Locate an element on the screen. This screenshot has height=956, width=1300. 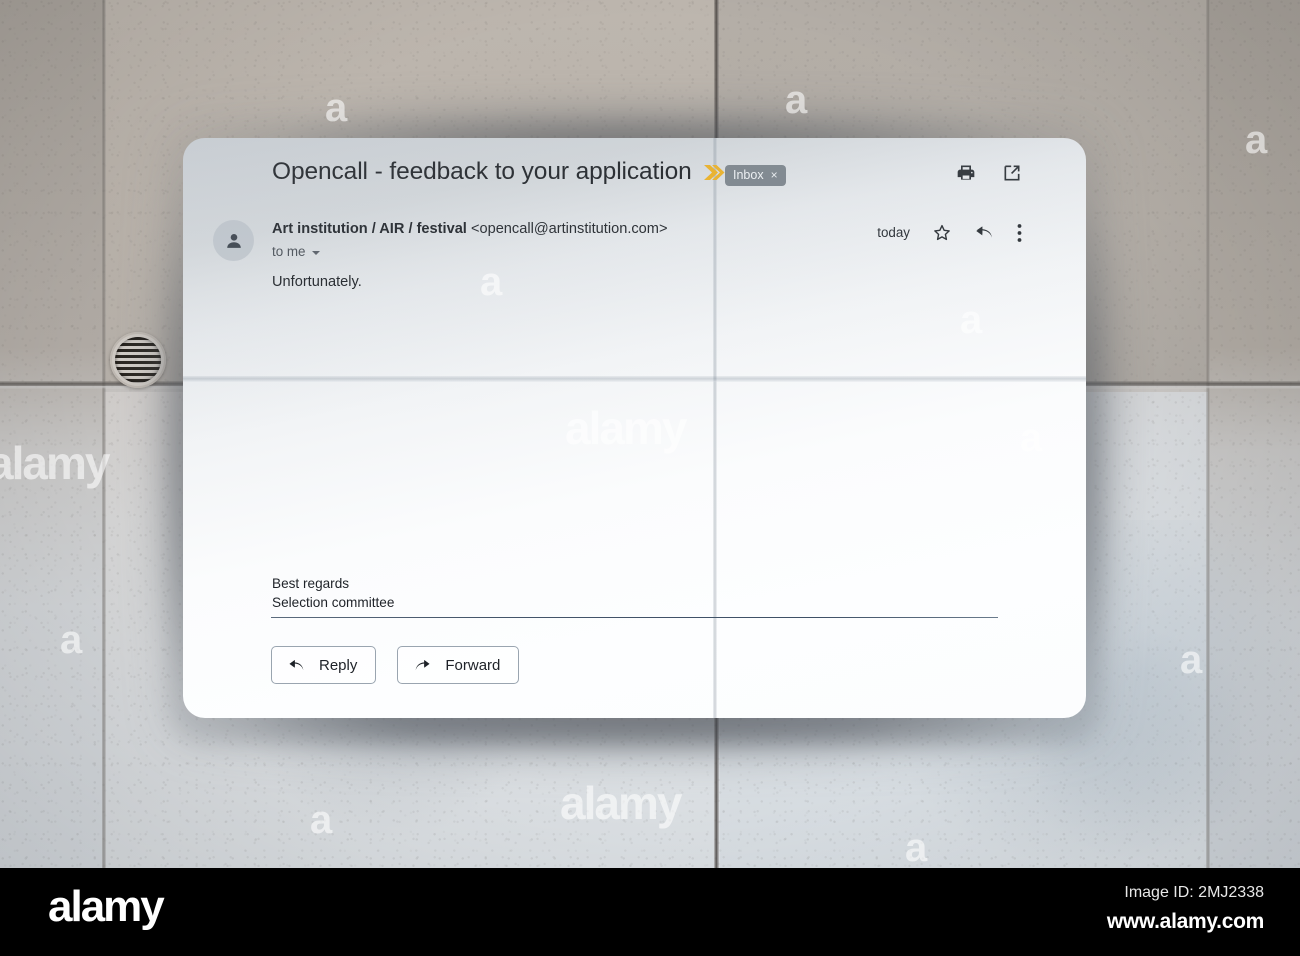
email-subject: Opencall - feedback to your application is located at coordinates (482, 171).